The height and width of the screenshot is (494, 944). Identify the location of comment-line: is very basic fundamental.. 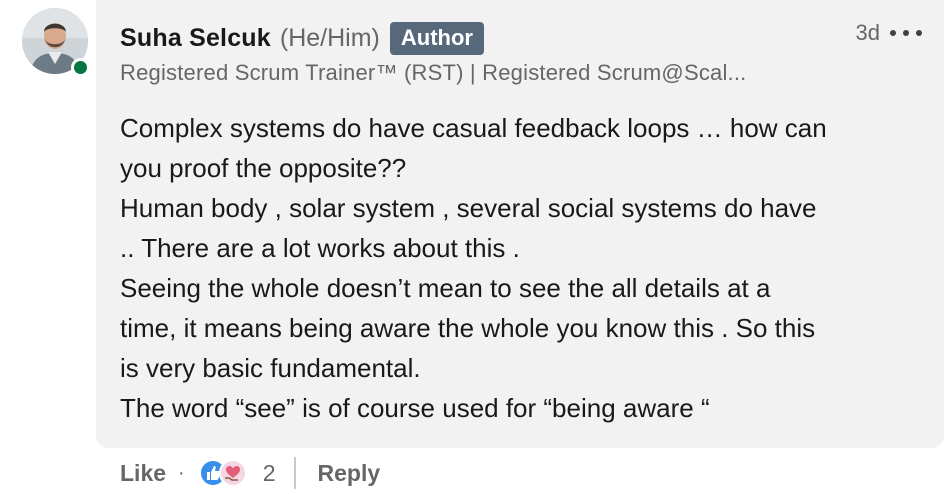
(270, 368).